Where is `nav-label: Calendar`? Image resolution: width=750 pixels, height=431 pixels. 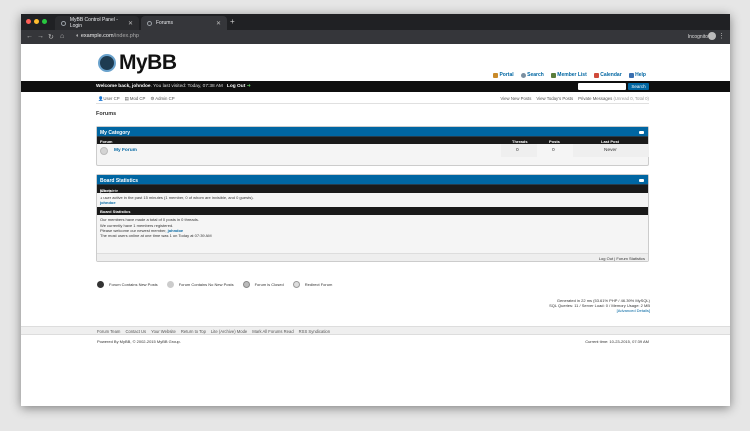
nav-label: Calendar is located at coordinates (611, 75).